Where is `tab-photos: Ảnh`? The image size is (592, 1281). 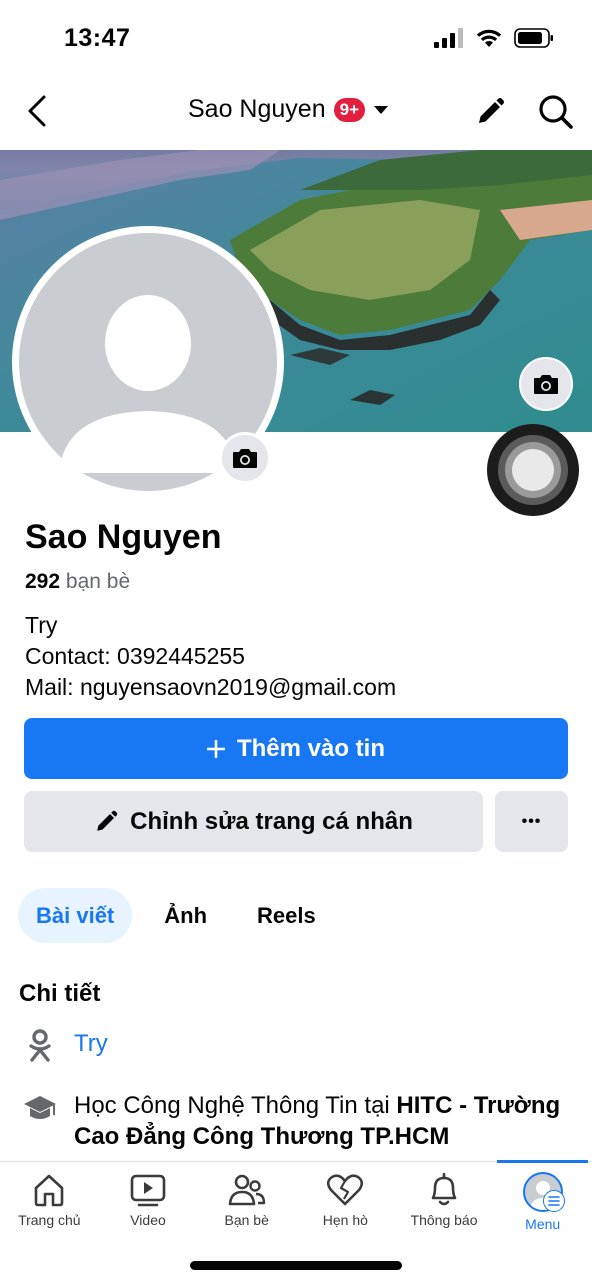 tab-photos: Ảnh is located at coordinates (185, 915).